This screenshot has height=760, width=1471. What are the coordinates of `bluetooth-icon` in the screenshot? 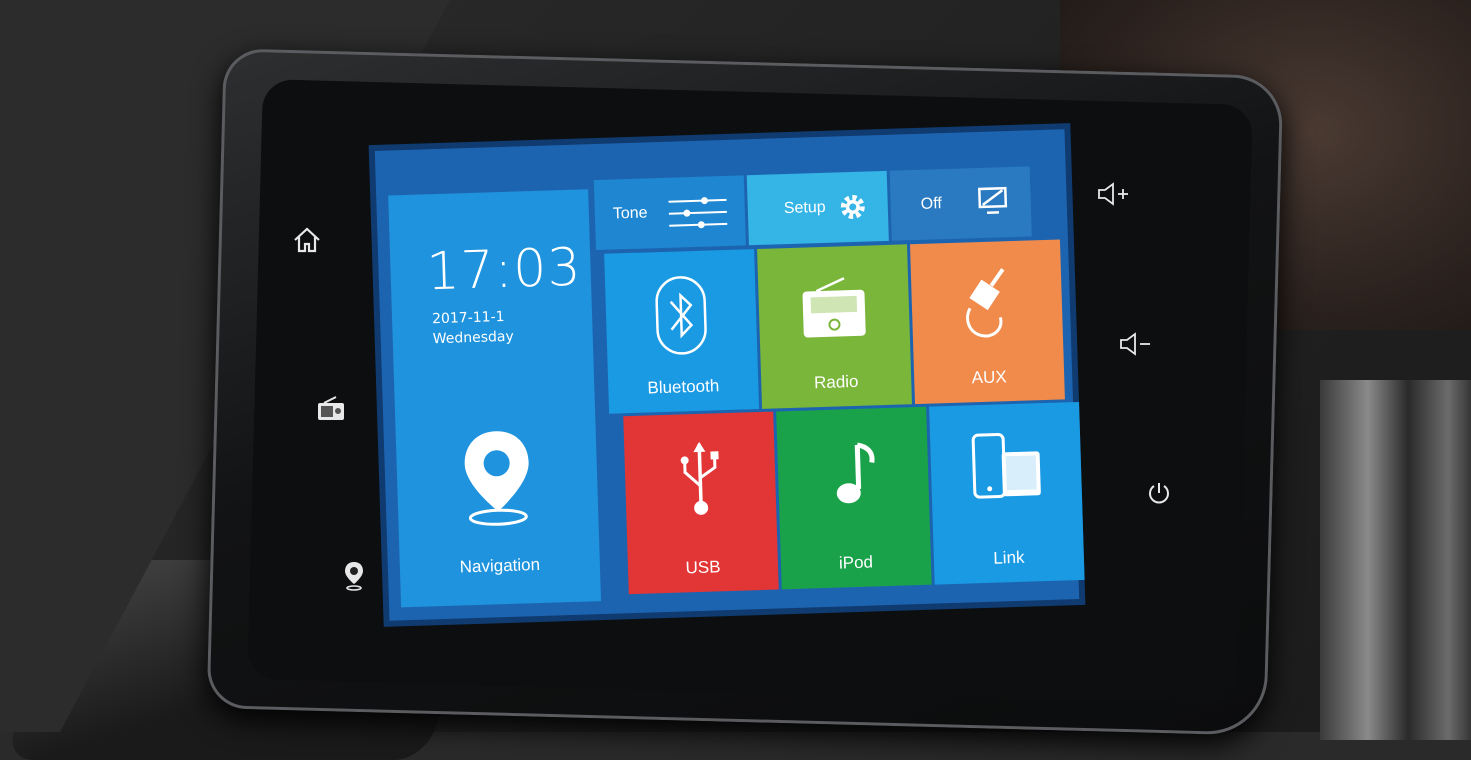 It's located at (681, 316).